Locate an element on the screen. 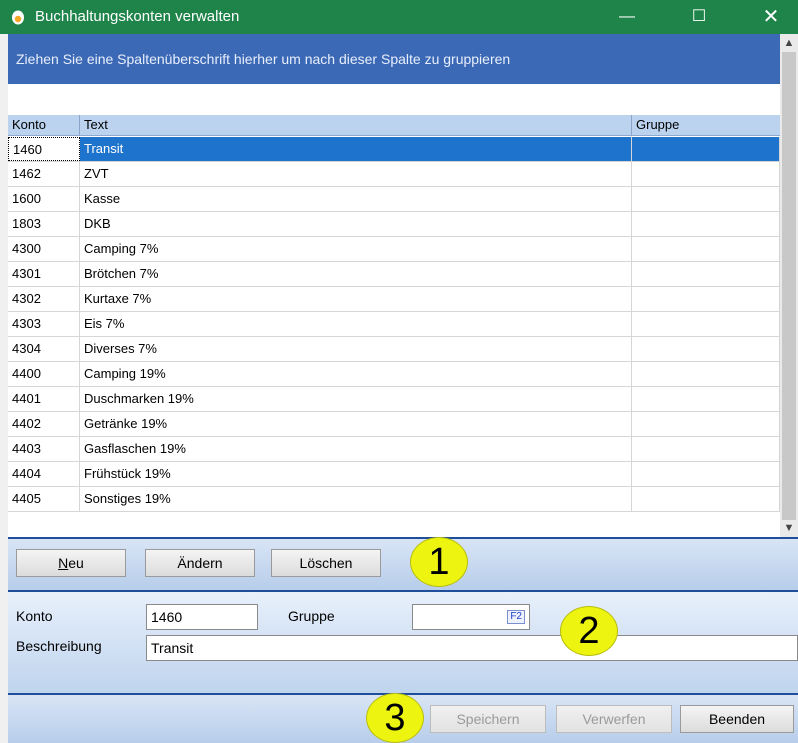 The width and height of the screenshot is (798, 743). table-row: 1600 Kasse is located at coordinates (394, 199).